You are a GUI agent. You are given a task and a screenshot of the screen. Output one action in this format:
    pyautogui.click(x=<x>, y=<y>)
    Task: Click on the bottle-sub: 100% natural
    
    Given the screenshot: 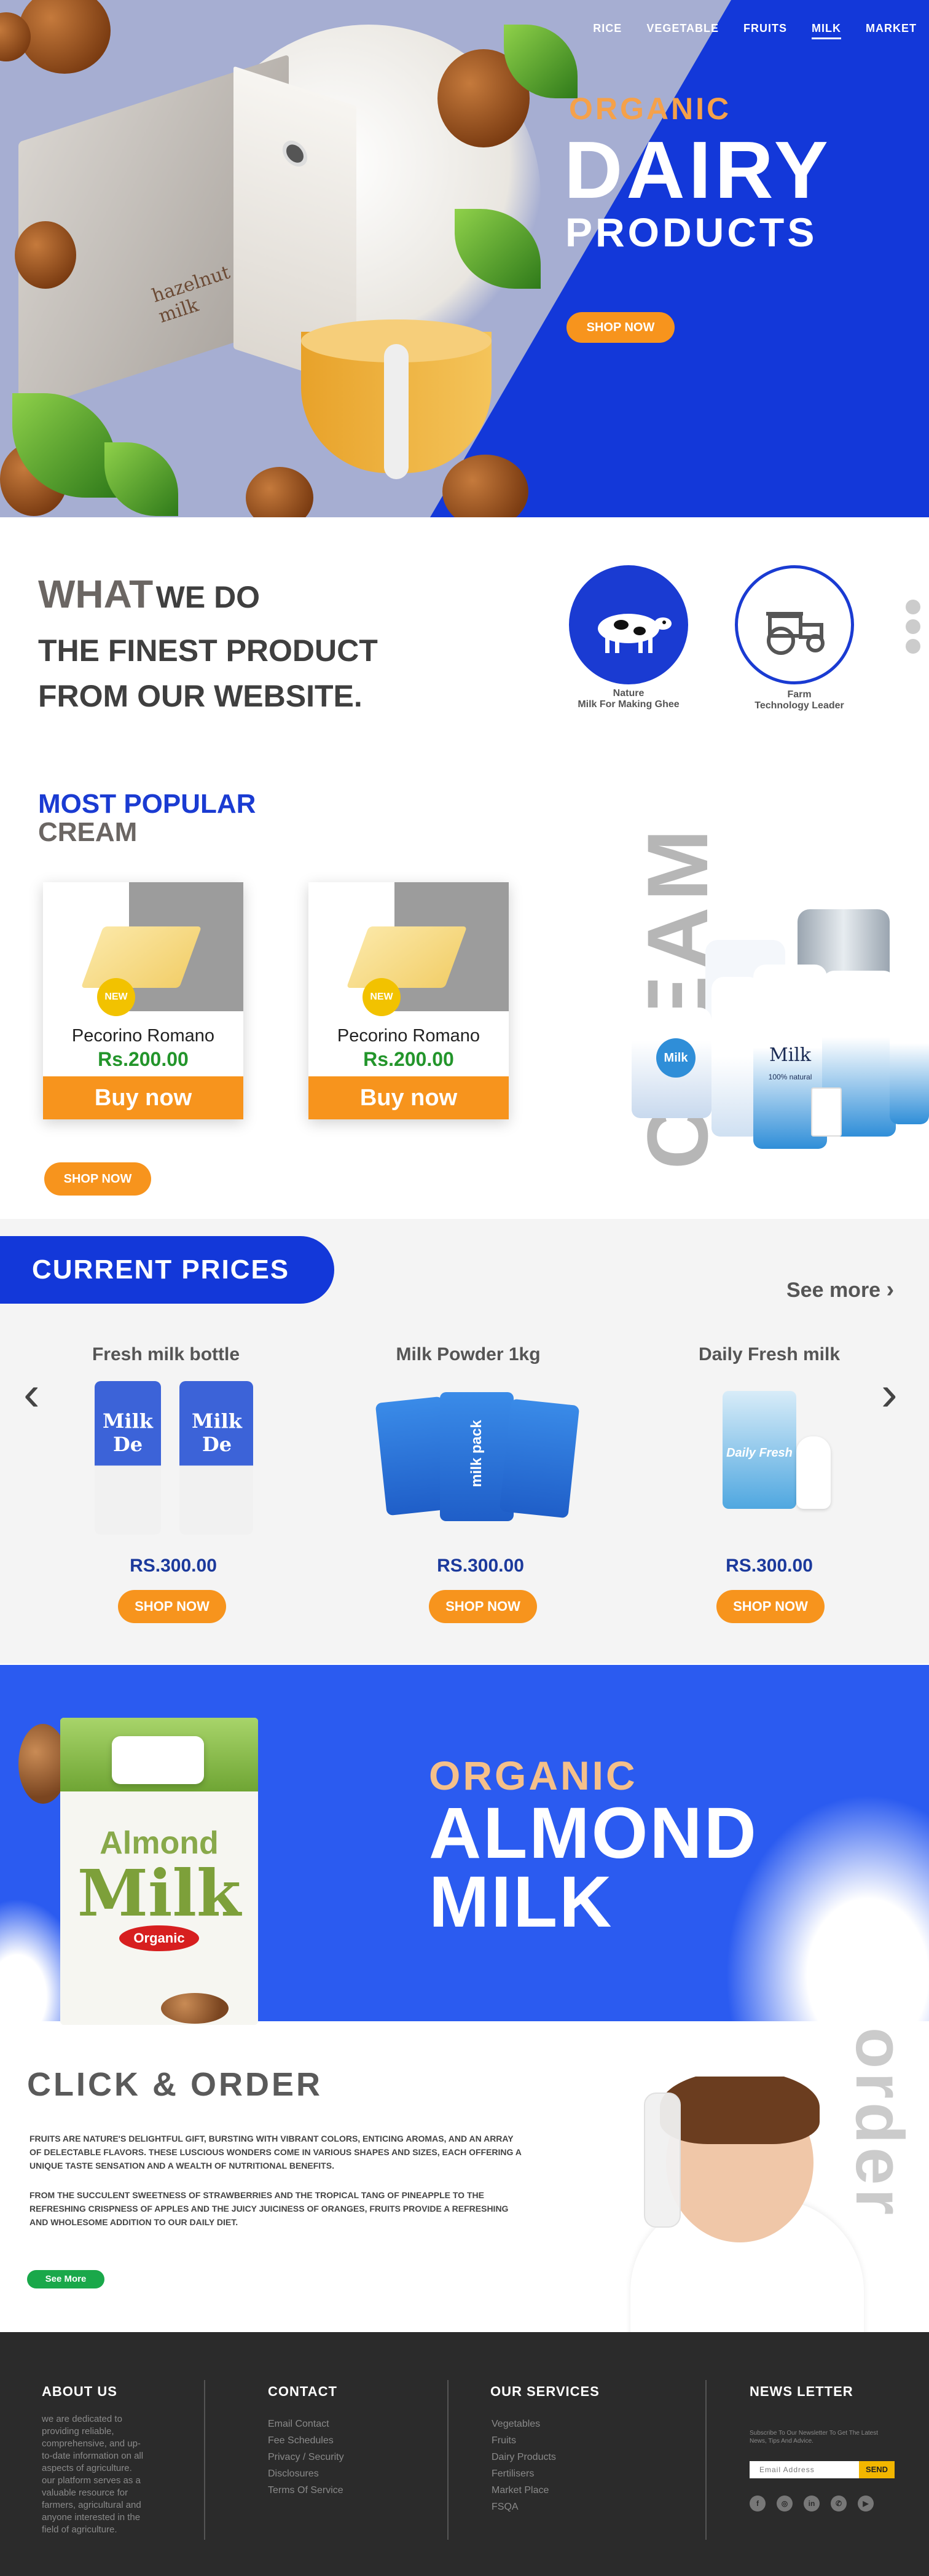 What is the action you would take?
    pyautogui.click(x=790, y=1077)
    